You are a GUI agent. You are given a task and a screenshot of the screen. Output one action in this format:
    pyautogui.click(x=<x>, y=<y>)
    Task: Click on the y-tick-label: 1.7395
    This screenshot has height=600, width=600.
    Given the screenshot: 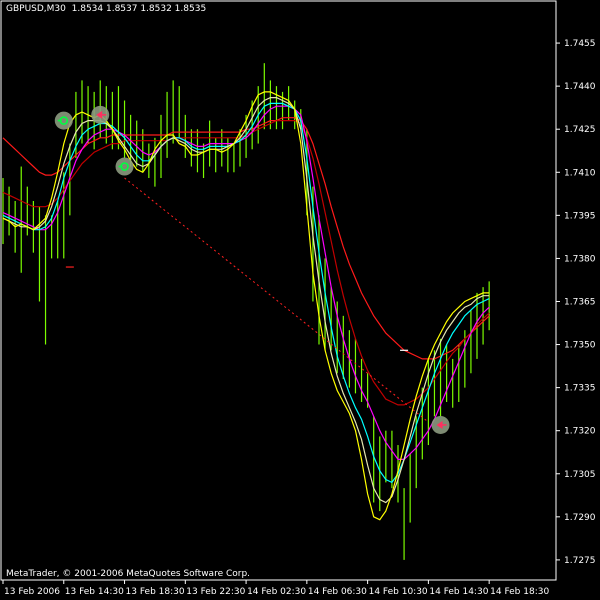 What is the action you would take?
    pyautogui.click(x=580, y=216)
    